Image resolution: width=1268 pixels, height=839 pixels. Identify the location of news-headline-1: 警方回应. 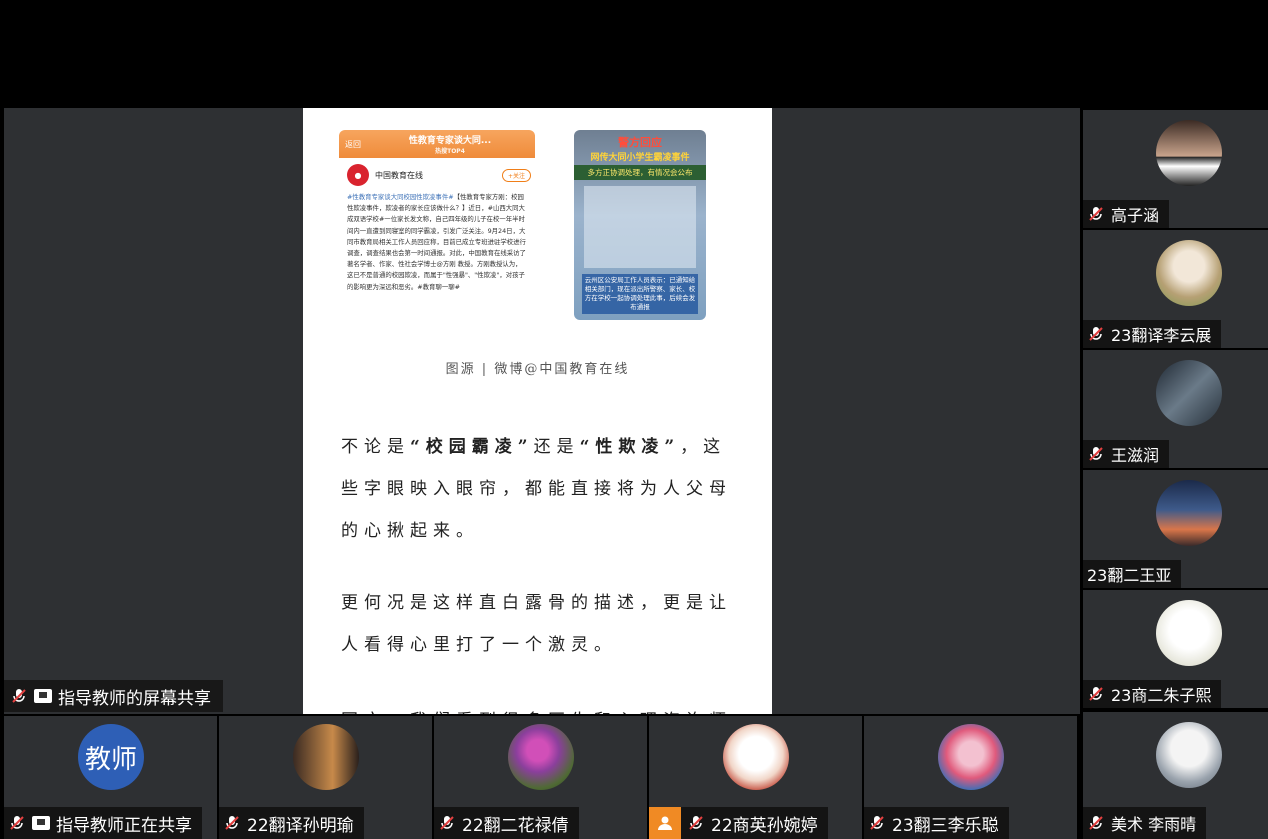
(640, 142).